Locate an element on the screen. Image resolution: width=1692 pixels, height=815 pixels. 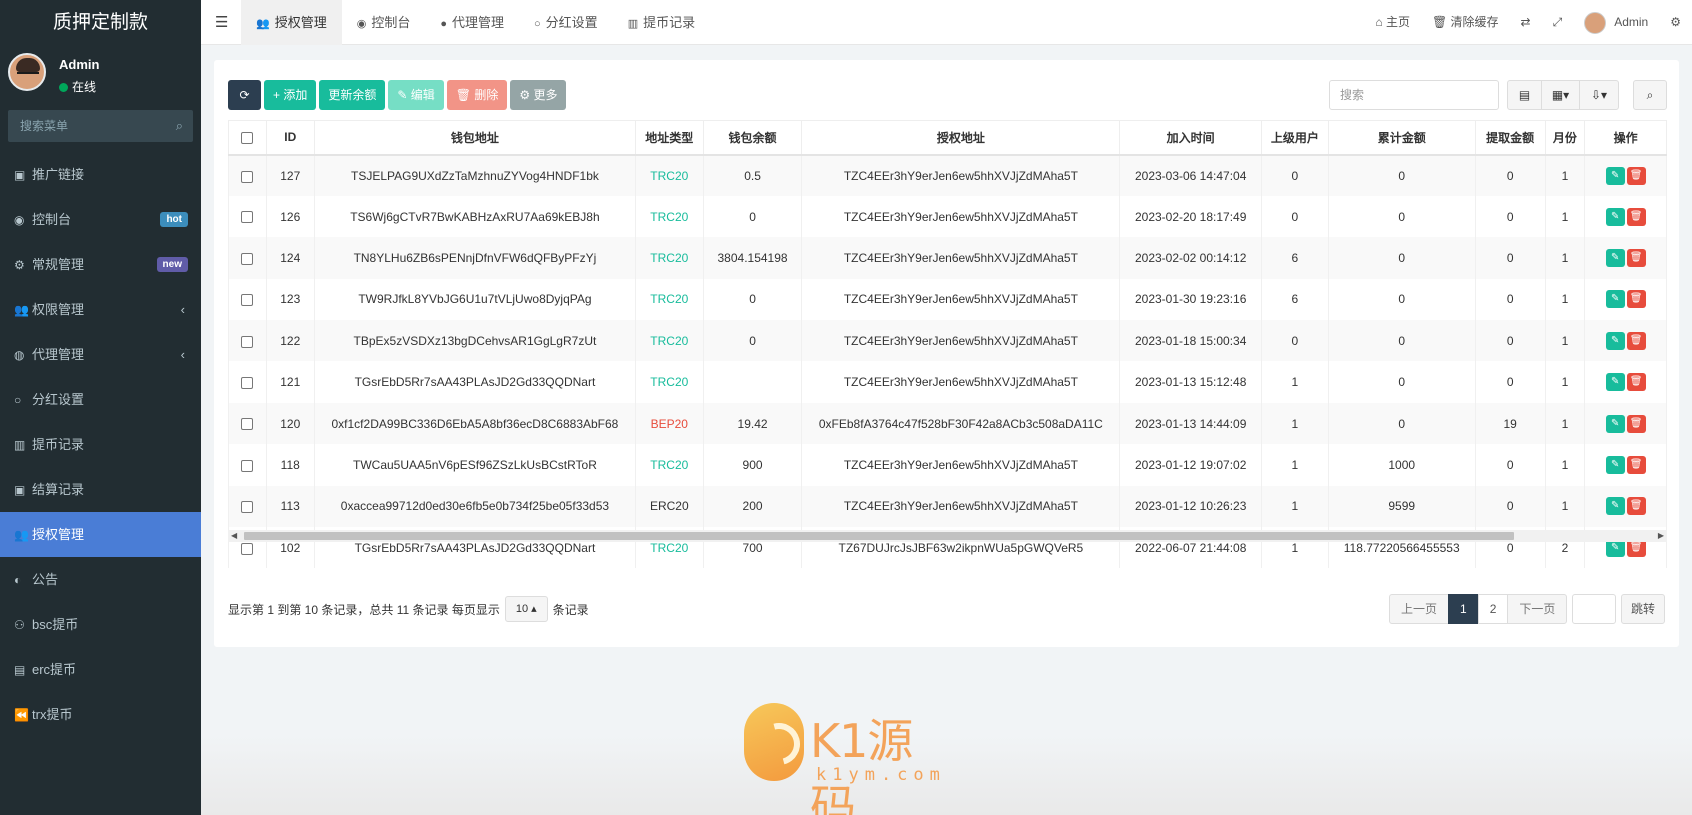
admin-menu: Admin is located at coordinates (1616, 22).